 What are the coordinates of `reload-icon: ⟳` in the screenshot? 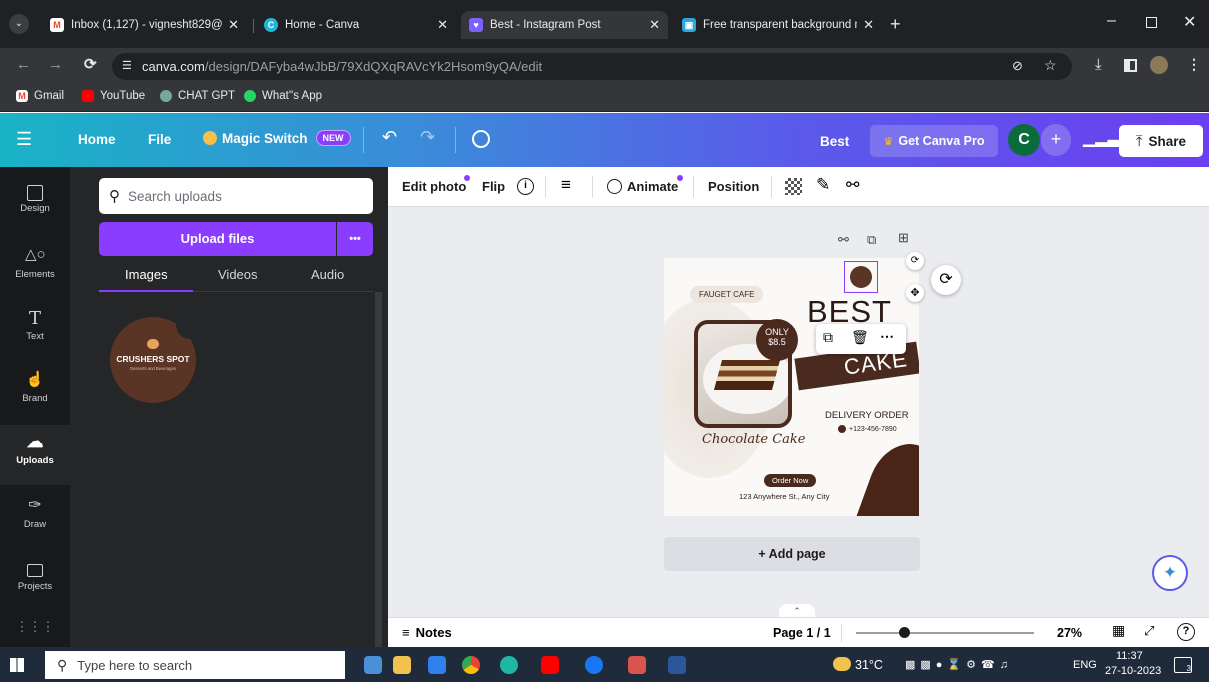 It's located at (90, 64).